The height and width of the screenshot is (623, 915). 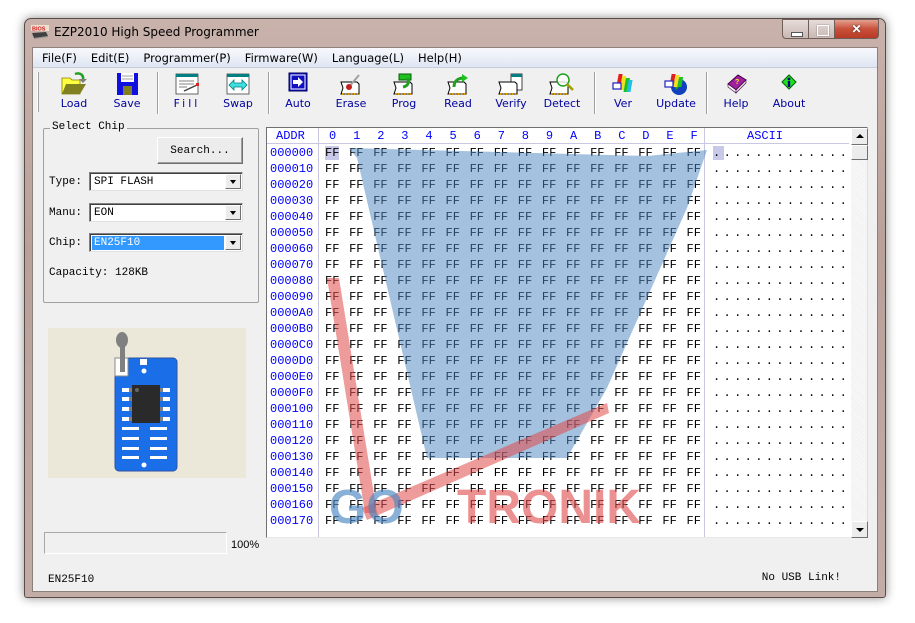 What do you see at coordinates (511, 93) in the screenshot?
I see `verify-button: Verify` at bounding box center [511, 93].